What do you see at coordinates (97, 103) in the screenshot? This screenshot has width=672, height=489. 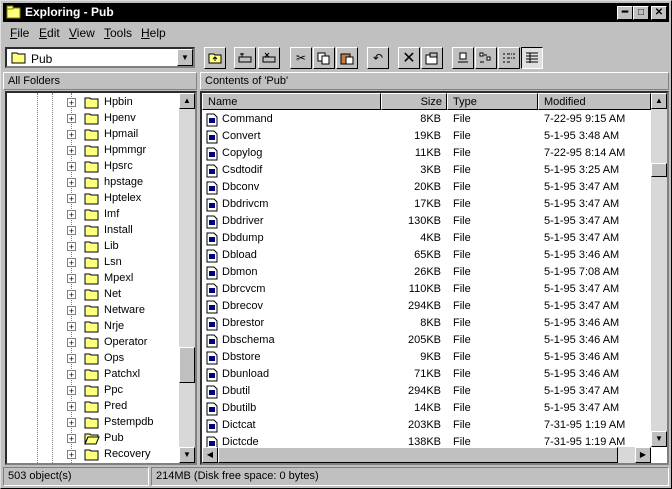 I see `tree-folder: + Hpbin` at bounding box center [97, 103].